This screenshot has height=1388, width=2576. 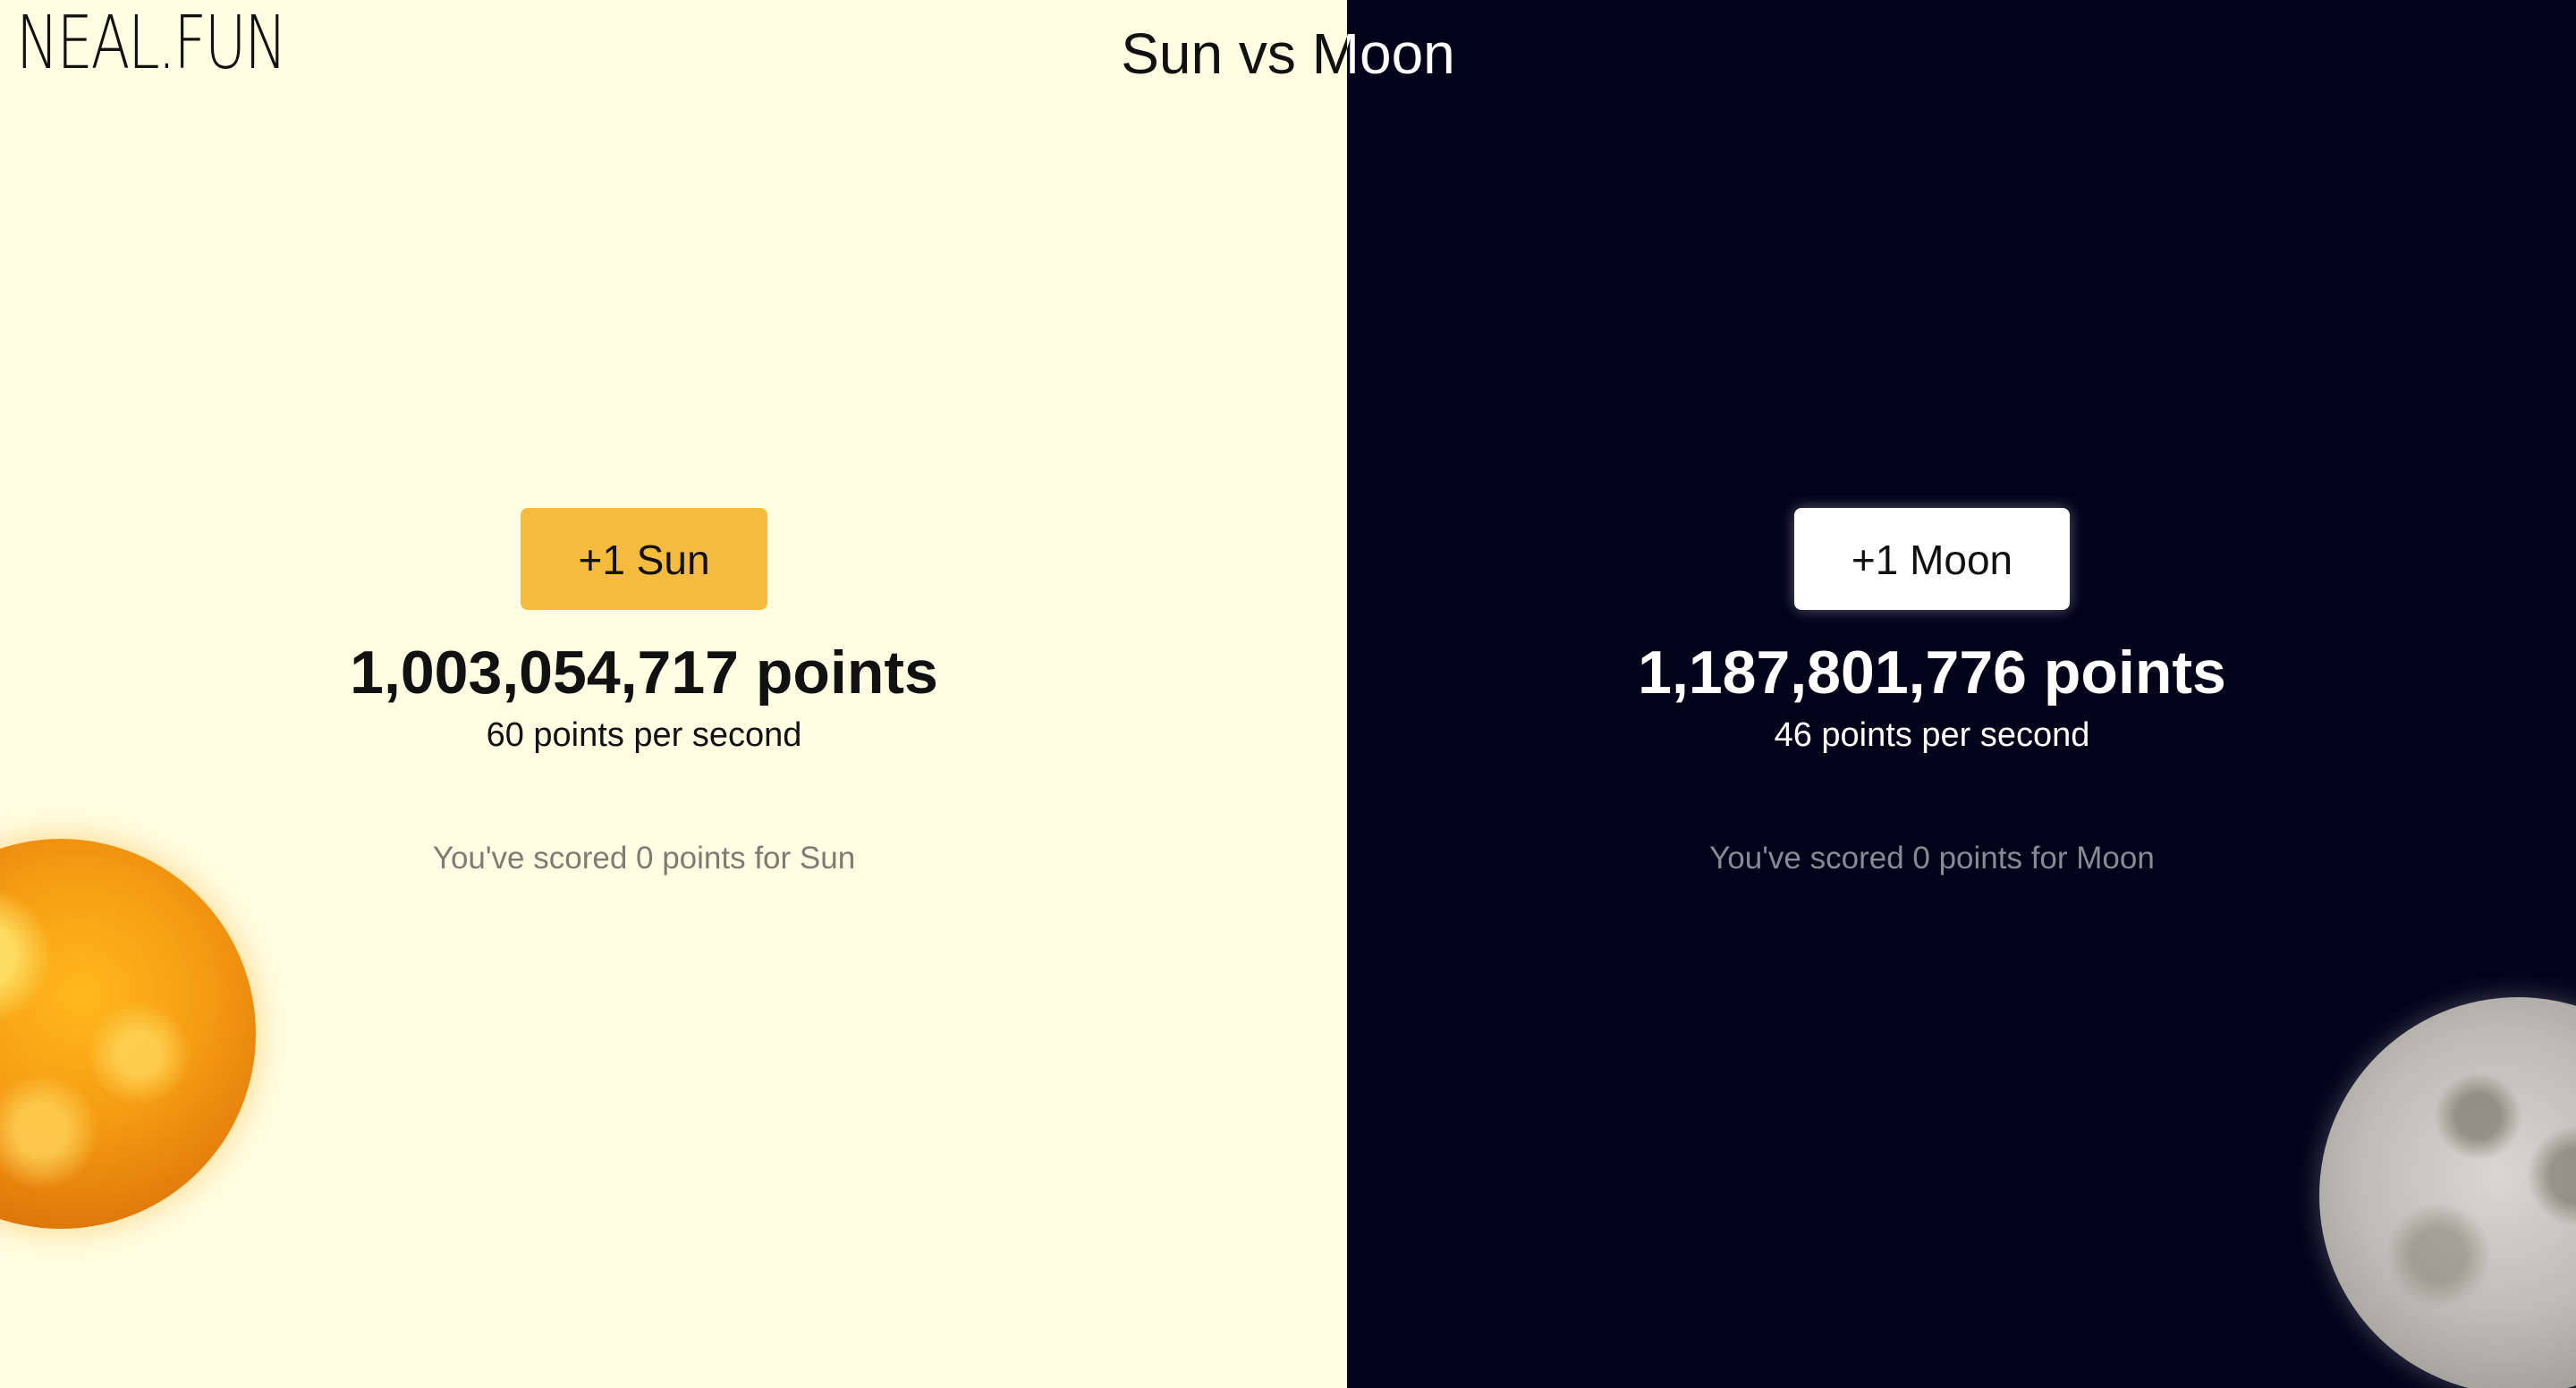 What do you see at coordinates (1932, 559) in the screenshot?
I see `plus-one-moon-button: +1 Moon` at bounding box center [1932, 559].